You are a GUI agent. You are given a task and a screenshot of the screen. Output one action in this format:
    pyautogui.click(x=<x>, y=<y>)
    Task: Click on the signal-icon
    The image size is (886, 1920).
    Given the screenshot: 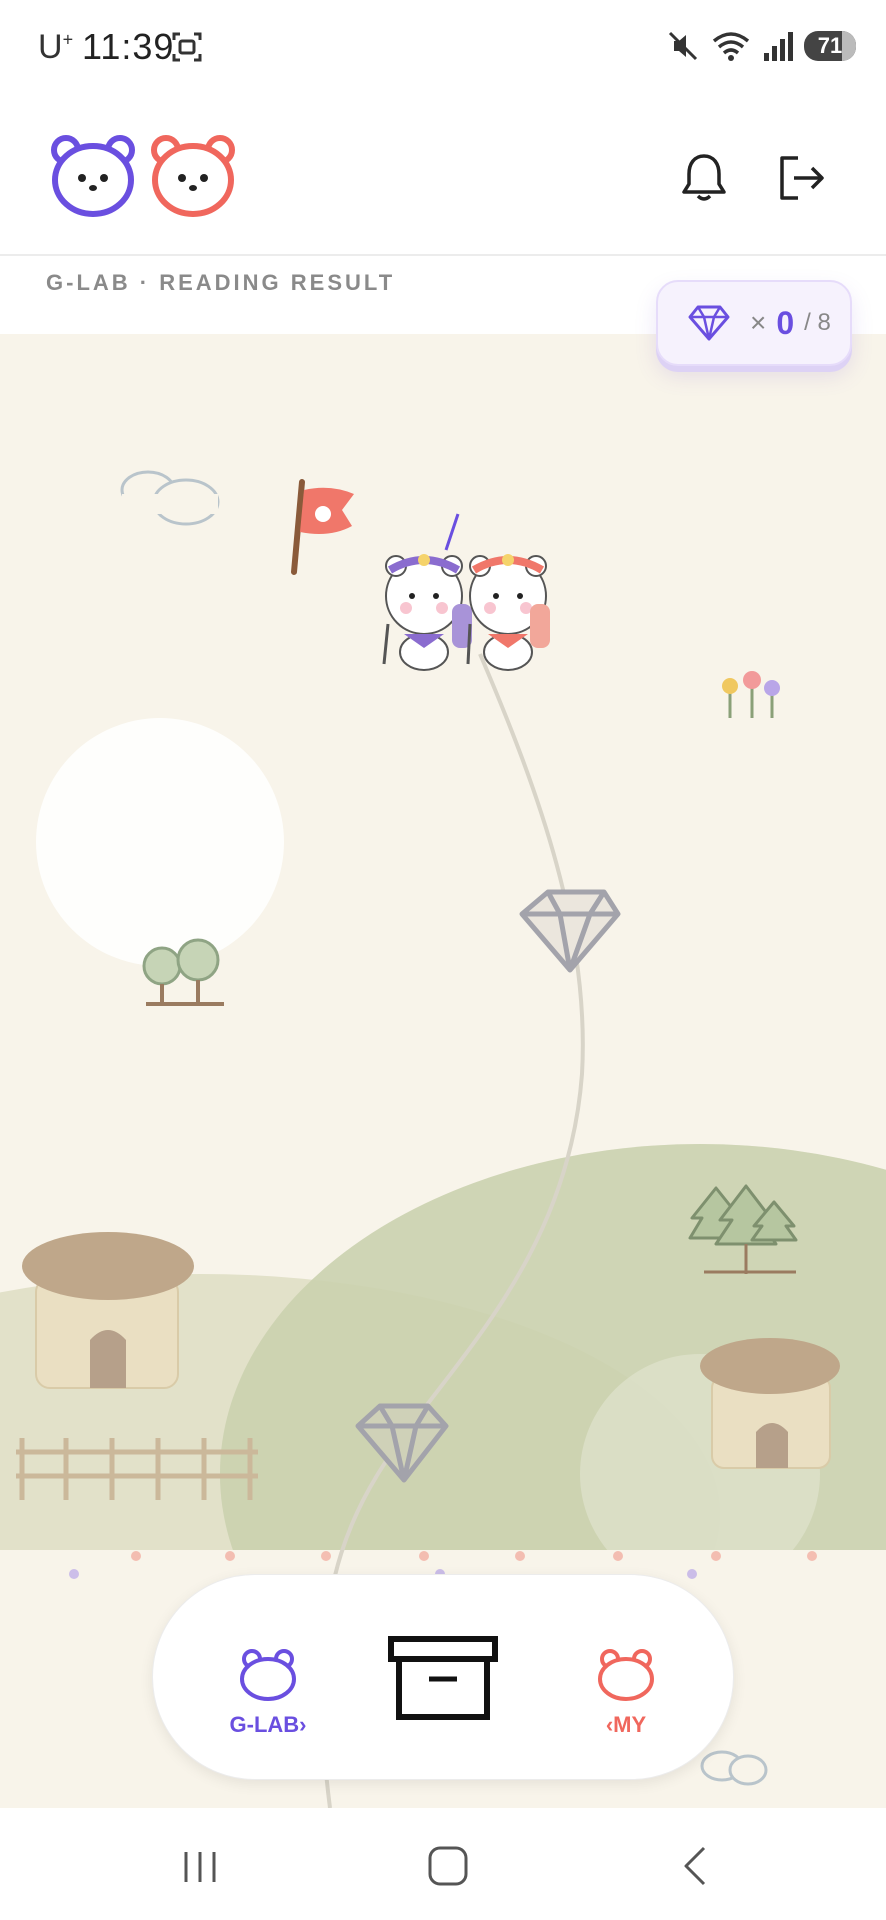 What is the action you would take?
    pyautogui.click(x=778, y=46)
    